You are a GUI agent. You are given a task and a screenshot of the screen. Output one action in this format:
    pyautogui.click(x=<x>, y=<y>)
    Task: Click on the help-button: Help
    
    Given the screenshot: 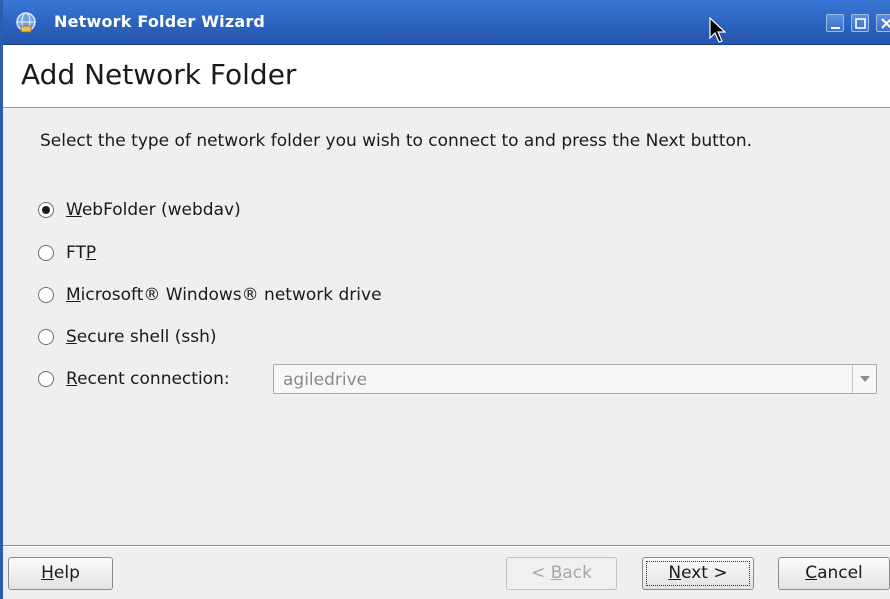 What is the action you would take?
    pyautogui.click(x=60, y=573)
    